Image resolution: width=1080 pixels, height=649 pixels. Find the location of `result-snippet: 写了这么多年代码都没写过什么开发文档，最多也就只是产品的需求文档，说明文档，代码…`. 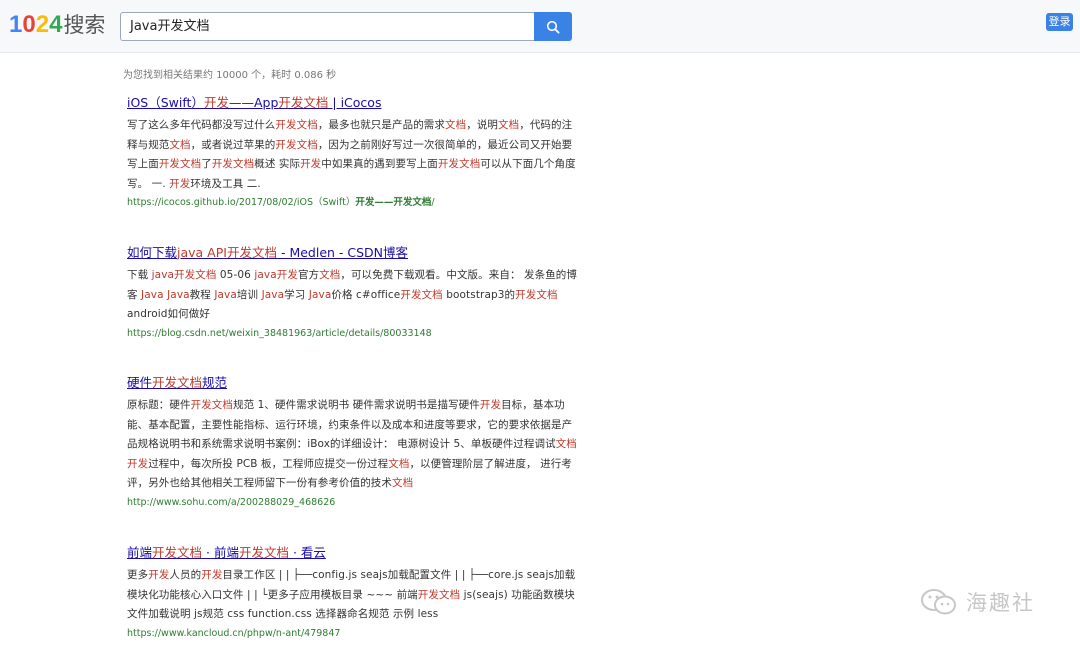

result-snippet: 写了这么多年代码都没写过什么开发文档，最多也就只是产品的需求文档，说明文档，代码… is located at coordinates (351, 154).